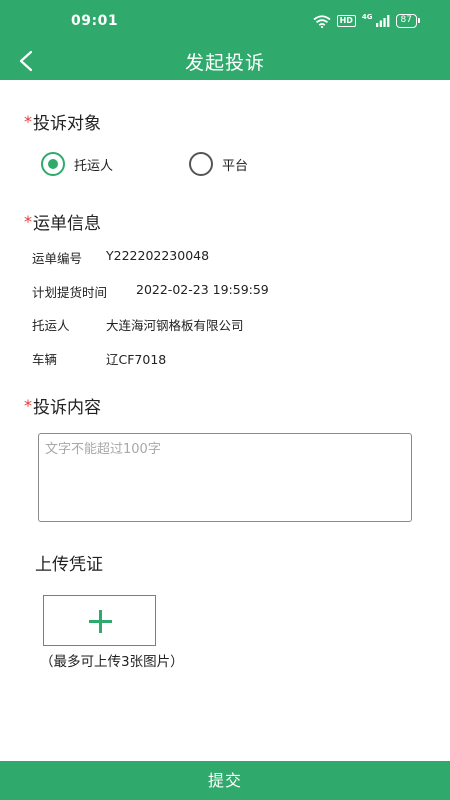 The image size is (450, 800). Describe the element at coordinates (175, 325) in the screenshot. I see `info-value: 大连海河钢格板有限公司` at that location.